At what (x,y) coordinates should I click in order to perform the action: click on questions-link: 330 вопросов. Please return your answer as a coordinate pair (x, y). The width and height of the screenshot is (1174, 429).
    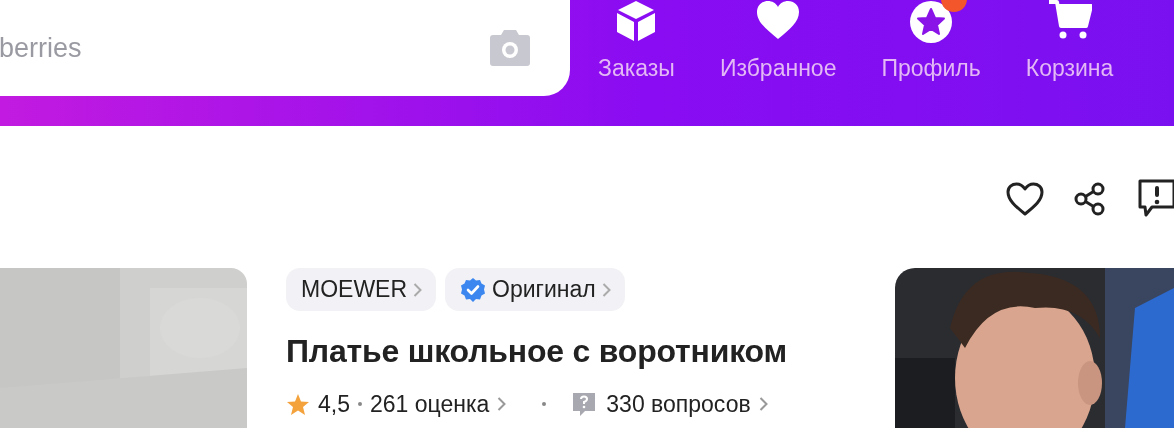
    Looking at the image, I should click on (678, 404).